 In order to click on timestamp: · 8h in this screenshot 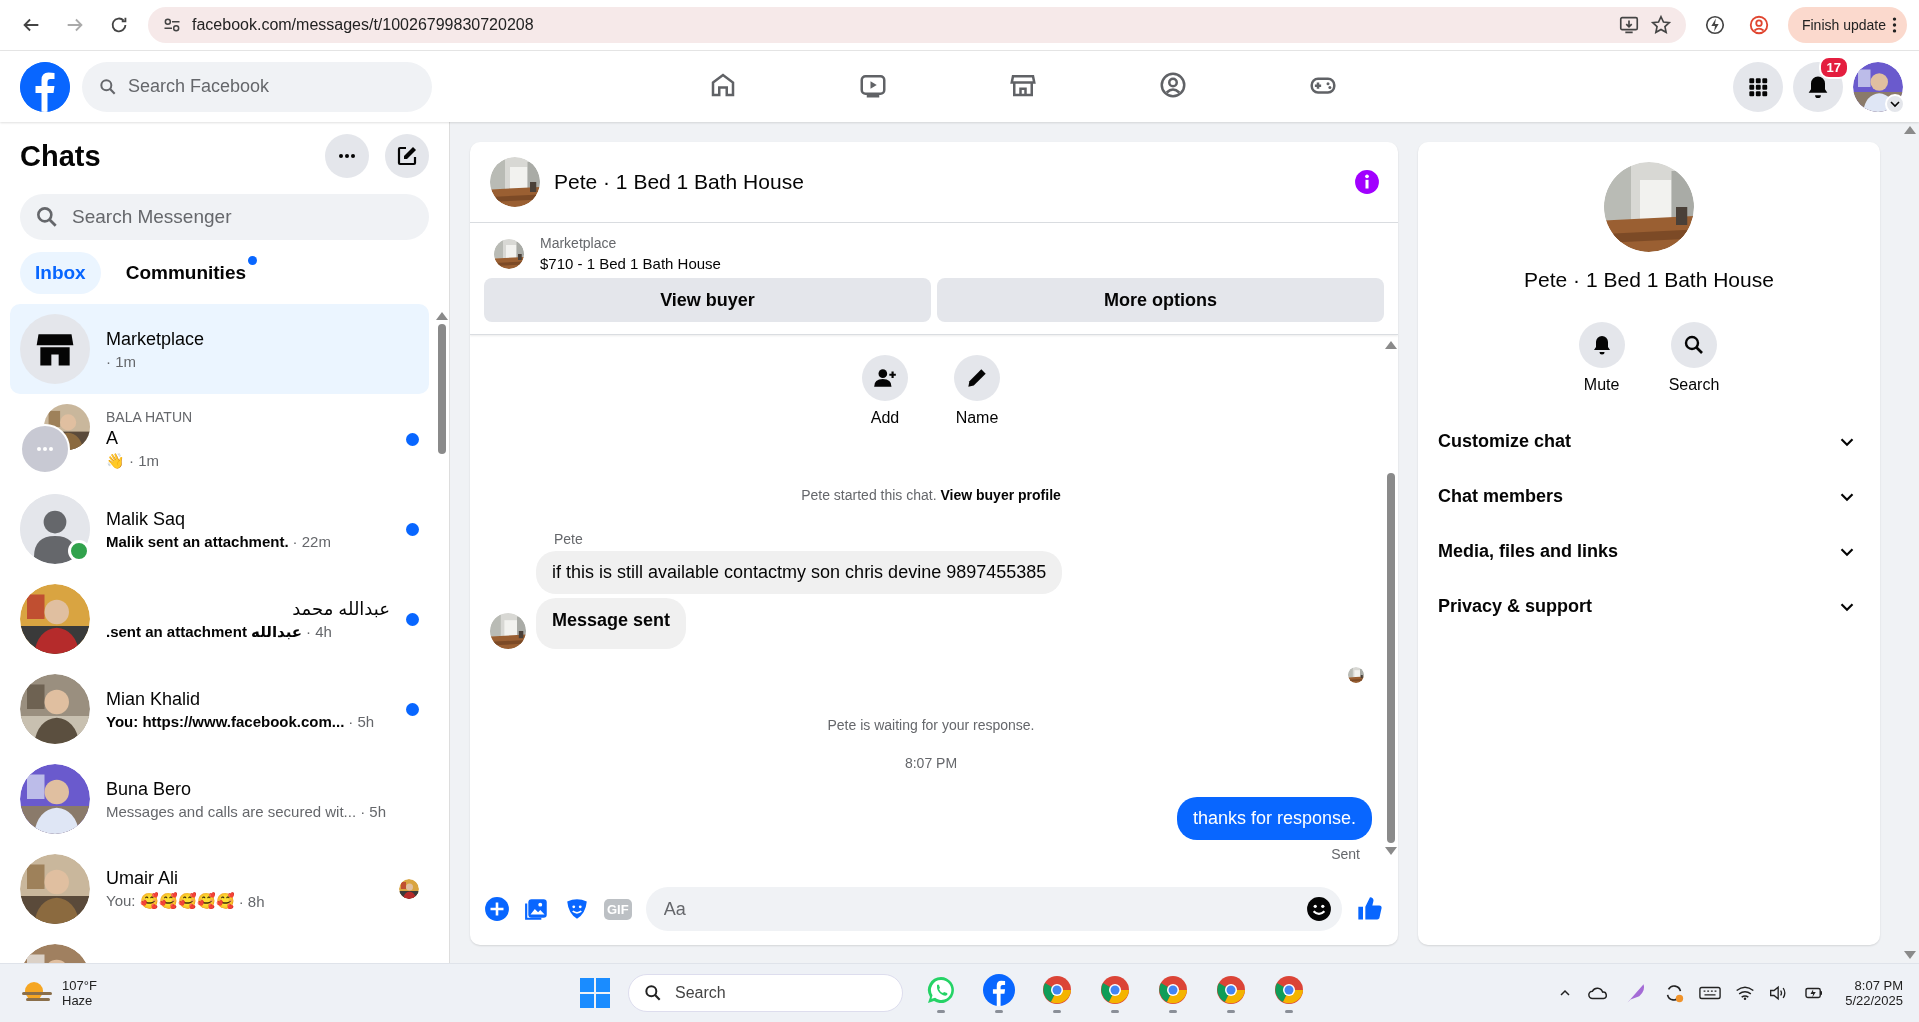, I will do `click(251, 901)`.